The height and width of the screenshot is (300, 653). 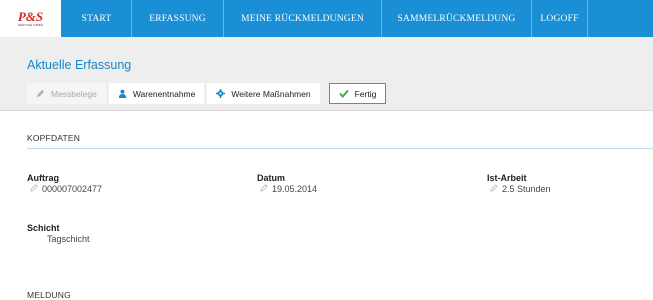 I want to click on meldung-heading: MELDUNG, so click(x=49, y=295).